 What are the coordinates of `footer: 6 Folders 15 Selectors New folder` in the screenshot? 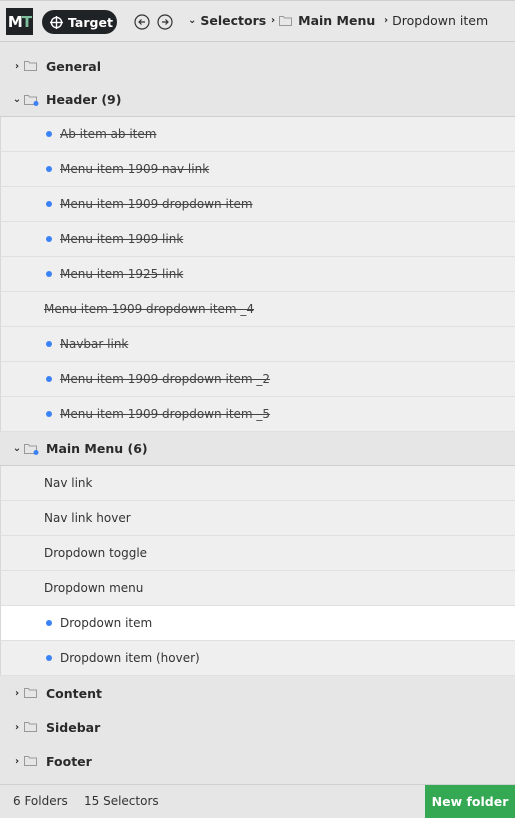 It's located at (257, 801).